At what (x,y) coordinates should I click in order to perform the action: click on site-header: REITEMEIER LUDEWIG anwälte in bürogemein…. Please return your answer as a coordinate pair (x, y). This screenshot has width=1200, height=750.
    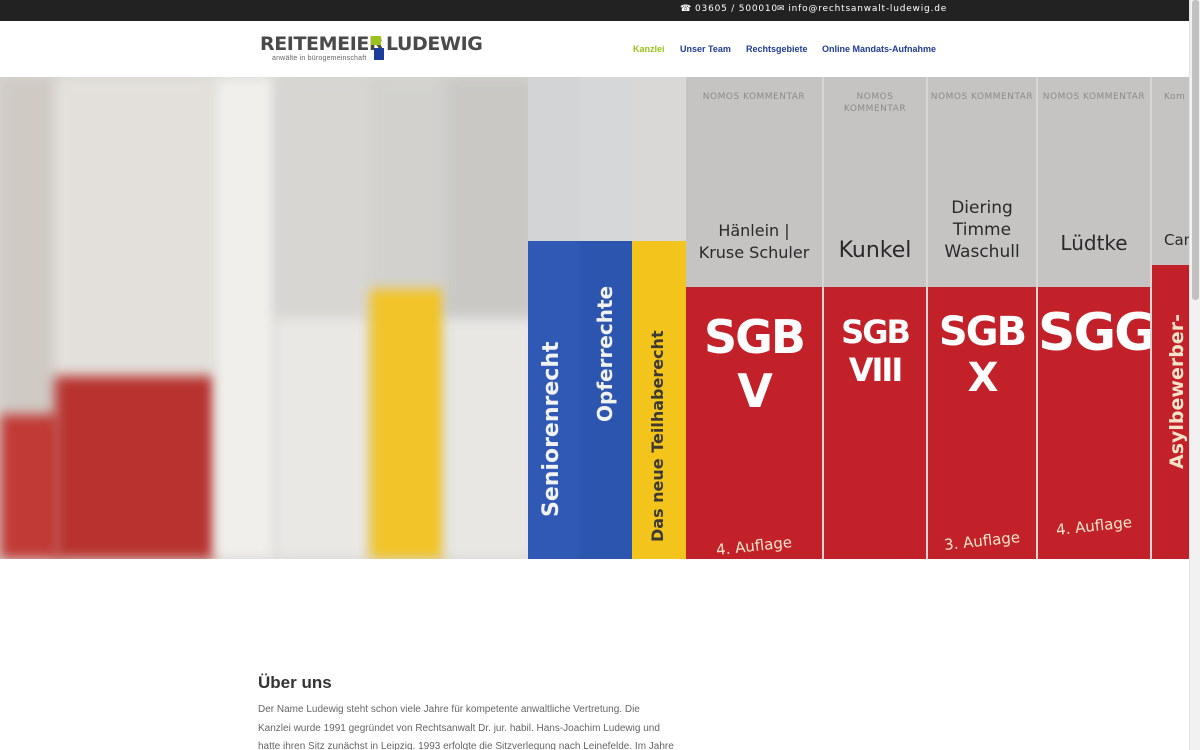
    Looking at the image, I should click on (594, 49).